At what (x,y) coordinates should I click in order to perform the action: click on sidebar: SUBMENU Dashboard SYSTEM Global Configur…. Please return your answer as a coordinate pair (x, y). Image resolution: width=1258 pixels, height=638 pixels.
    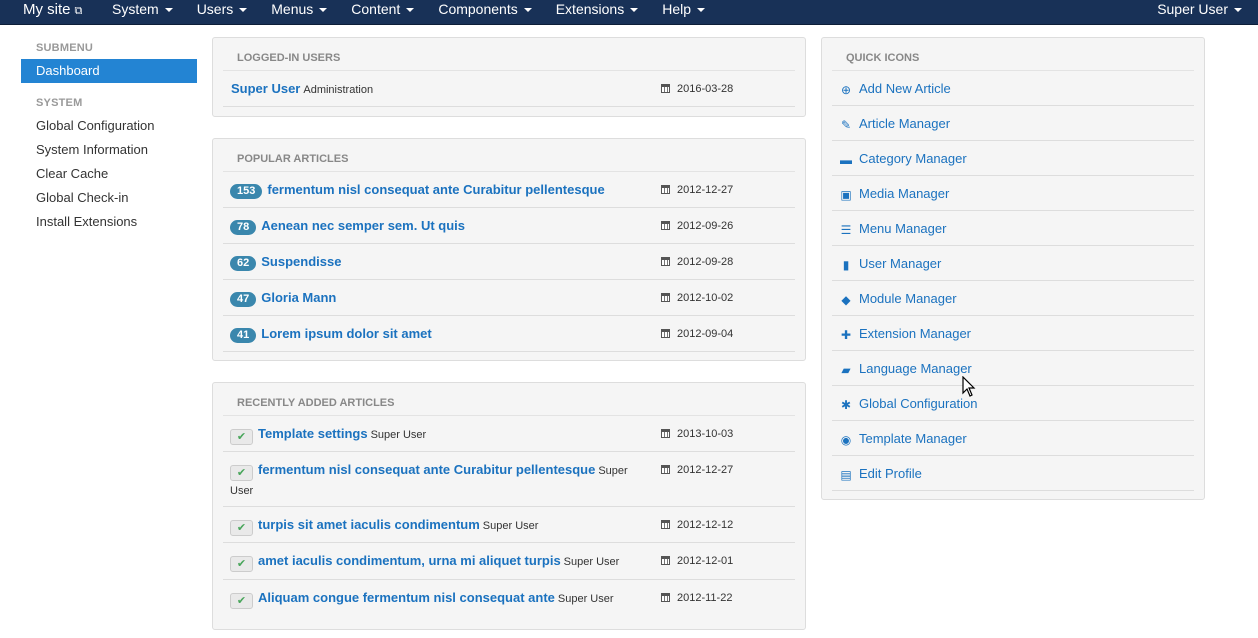
    Looking at the image, I should click on (109, 135).